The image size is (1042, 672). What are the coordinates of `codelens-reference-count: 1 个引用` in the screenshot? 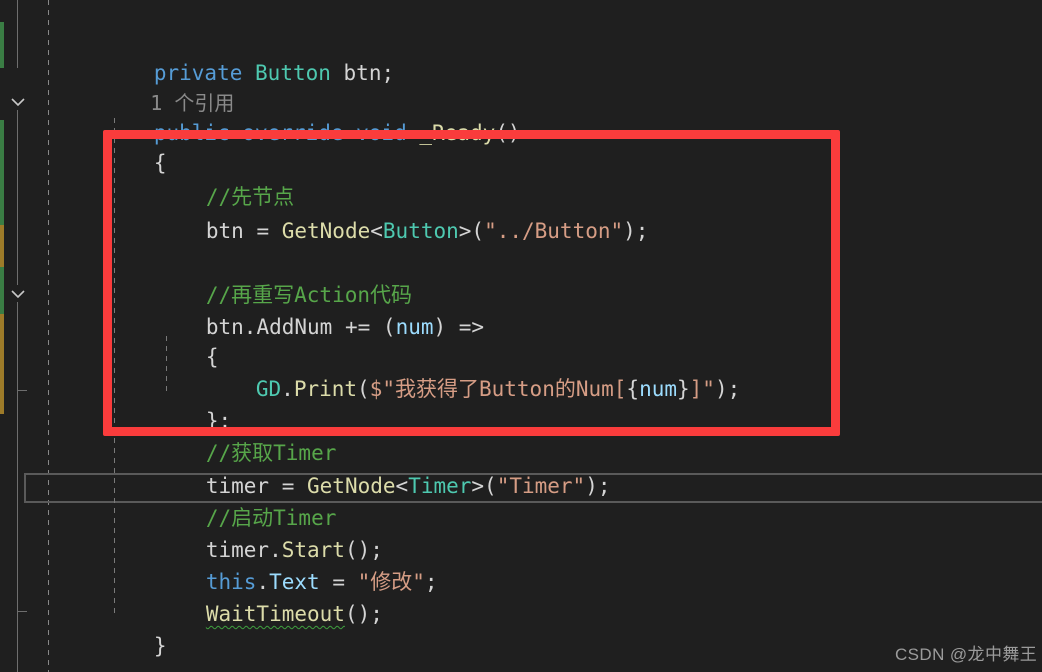 It's located at (156, 86).